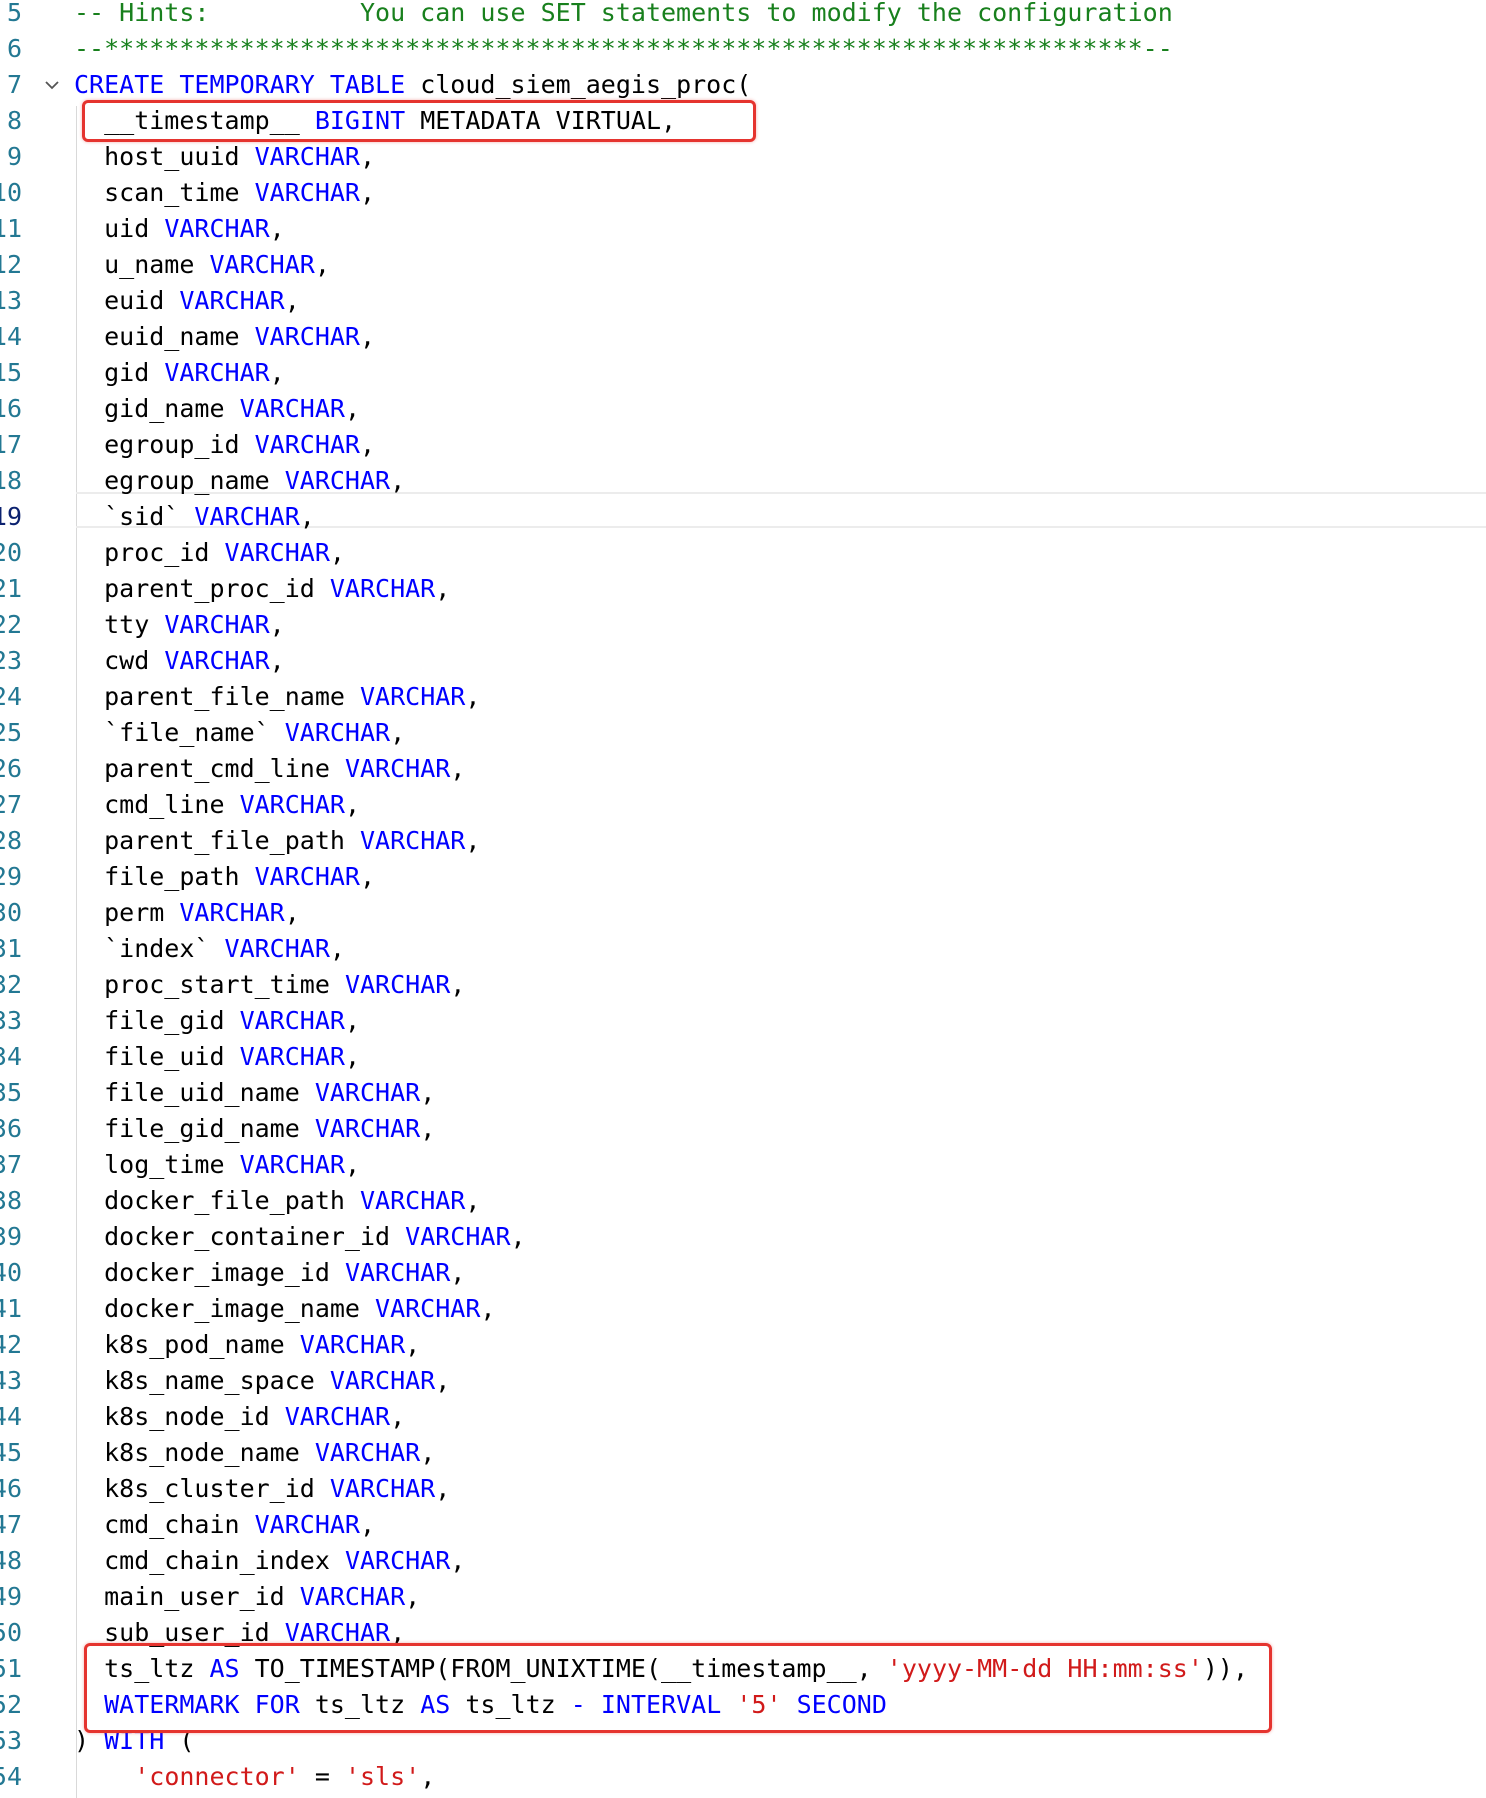  I want to click on code-line: 11 uid VARCHAR,, so click(743, 229).